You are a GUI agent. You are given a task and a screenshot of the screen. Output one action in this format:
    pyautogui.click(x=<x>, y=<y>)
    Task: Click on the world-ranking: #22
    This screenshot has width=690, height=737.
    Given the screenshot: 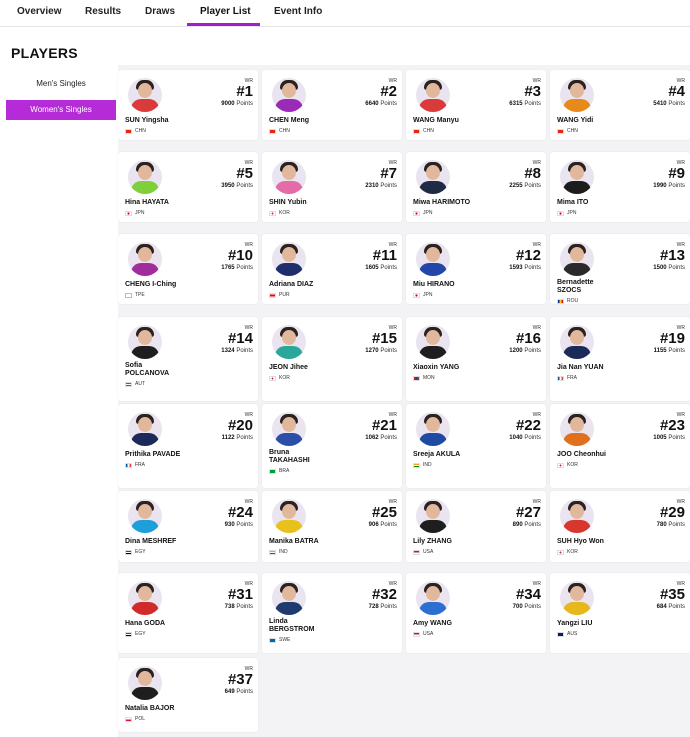 What is the action you would take?
    pyautogui.click(x=528, y=425)
    